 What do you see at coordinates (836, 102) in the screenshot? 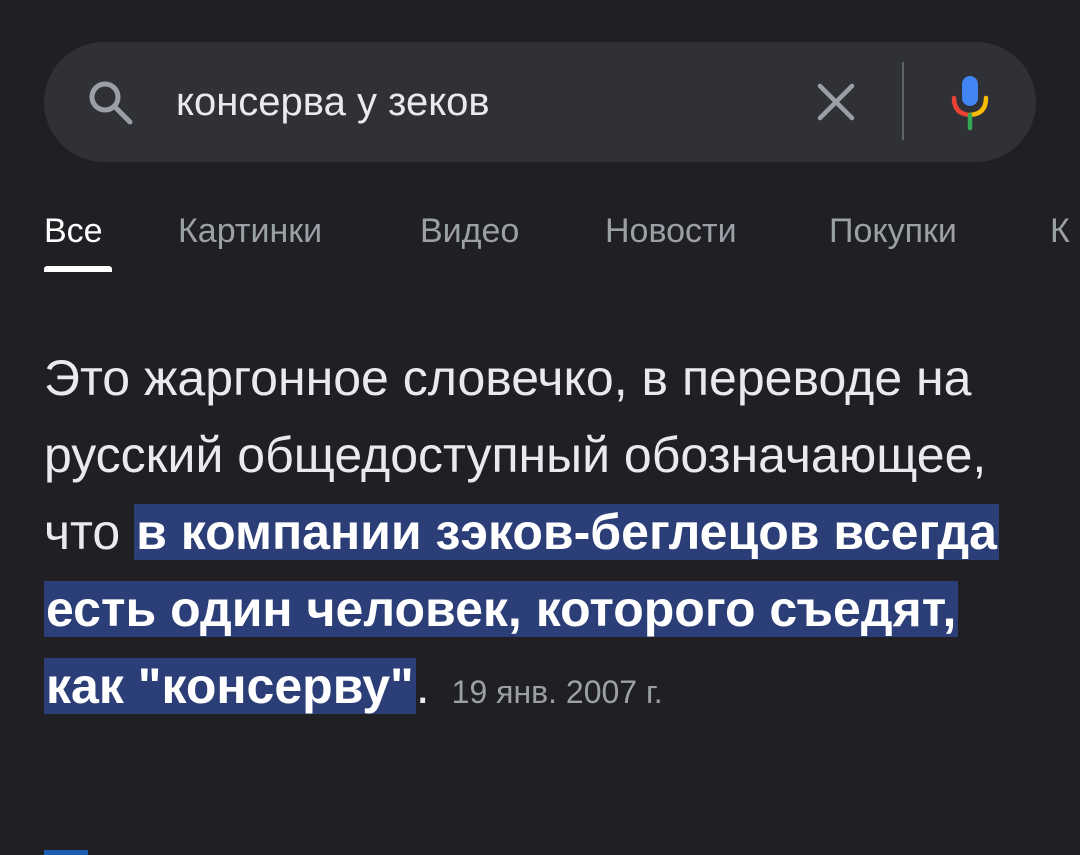
I see `close-icon` at bounding box center [836, 102].